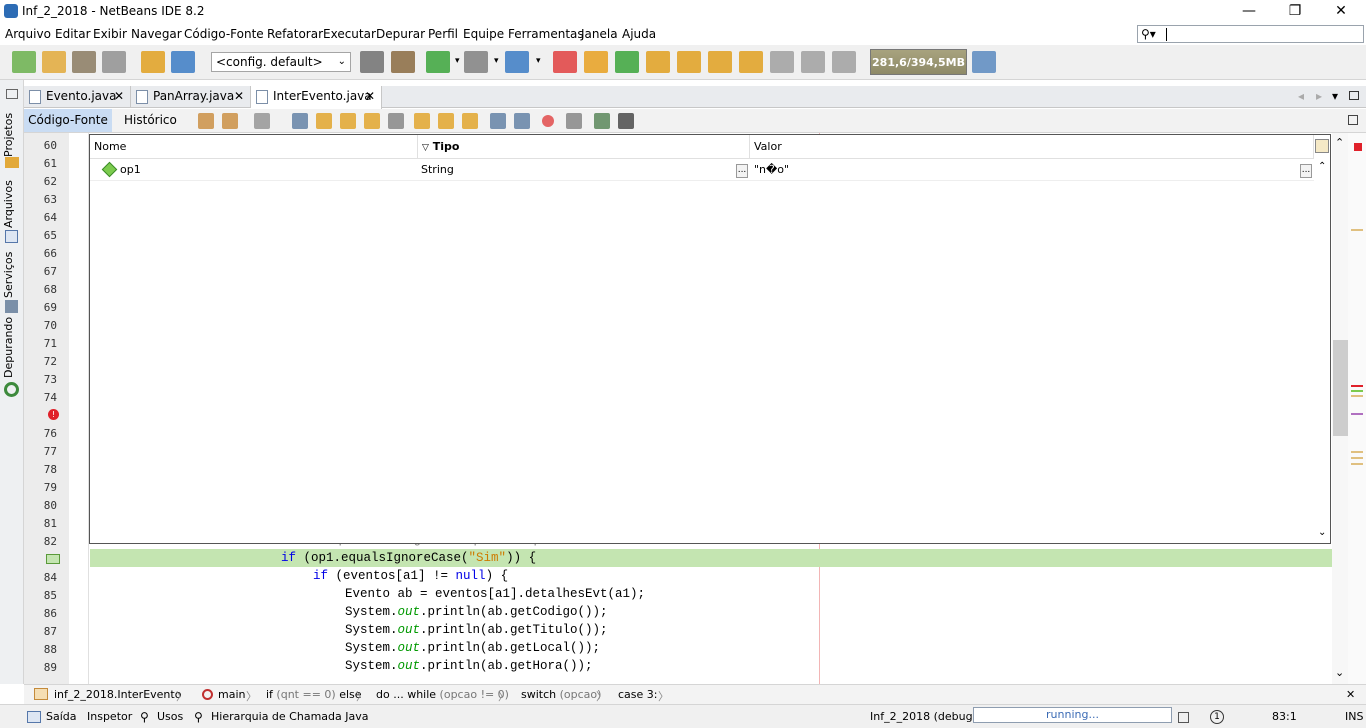 Image resolution: width=1366 pixels, height=728 pixels. Describe the element at coordinates (40, 631) in the screenshot. I see `line-number: 87` at that location.